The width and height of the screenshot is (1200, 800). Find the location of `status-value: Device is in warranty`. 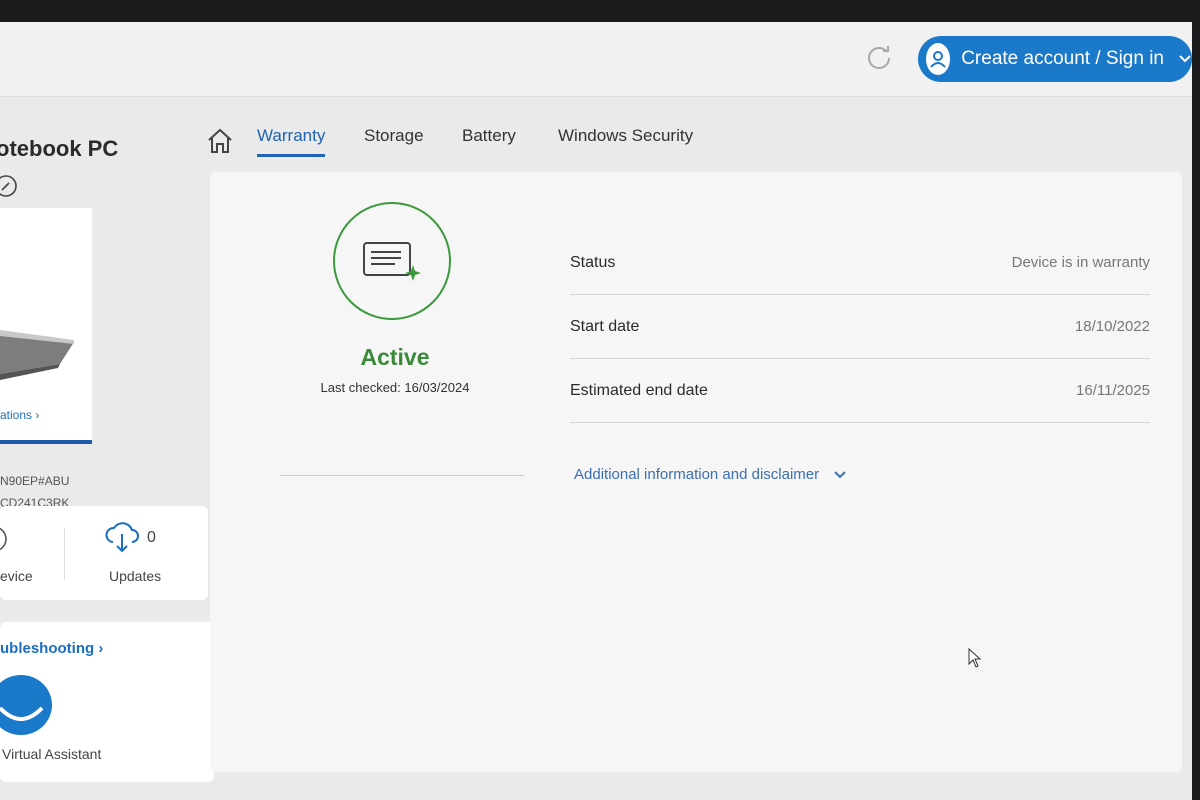

status-value: Device is in warranty is located at coordinates (1080, 262).